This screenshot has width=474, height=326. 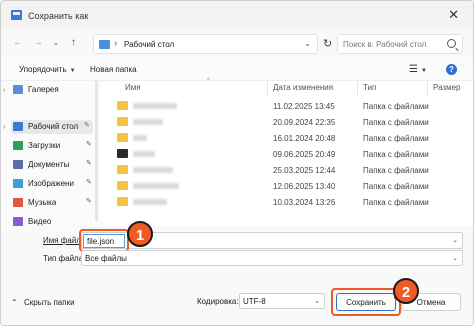 What do you see at coordinates (55, 165) in the screenshot?
I see `sidebar-item-documents: Документы ✎` at bounding box center [55, 165].